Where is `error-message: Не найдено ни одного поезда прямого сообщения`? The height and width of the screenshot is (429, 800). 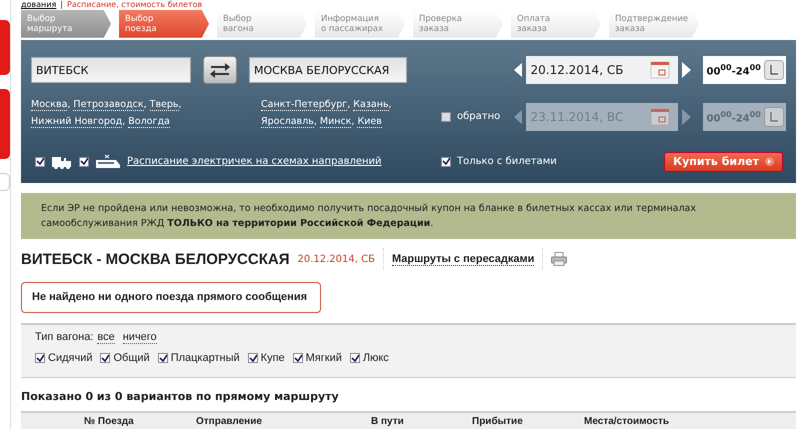 error-message: Не найдено ни одного поезда прямого сообщения is located at coordinates (171, 298).